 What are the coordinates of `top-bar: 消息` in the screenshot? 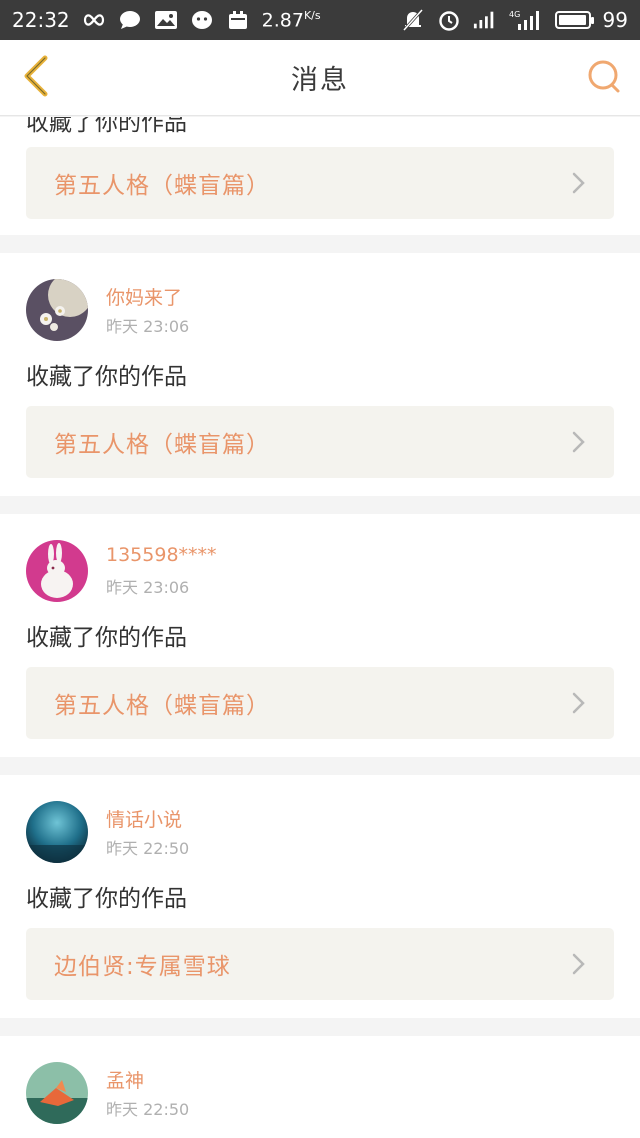 It's located at (320, 78).